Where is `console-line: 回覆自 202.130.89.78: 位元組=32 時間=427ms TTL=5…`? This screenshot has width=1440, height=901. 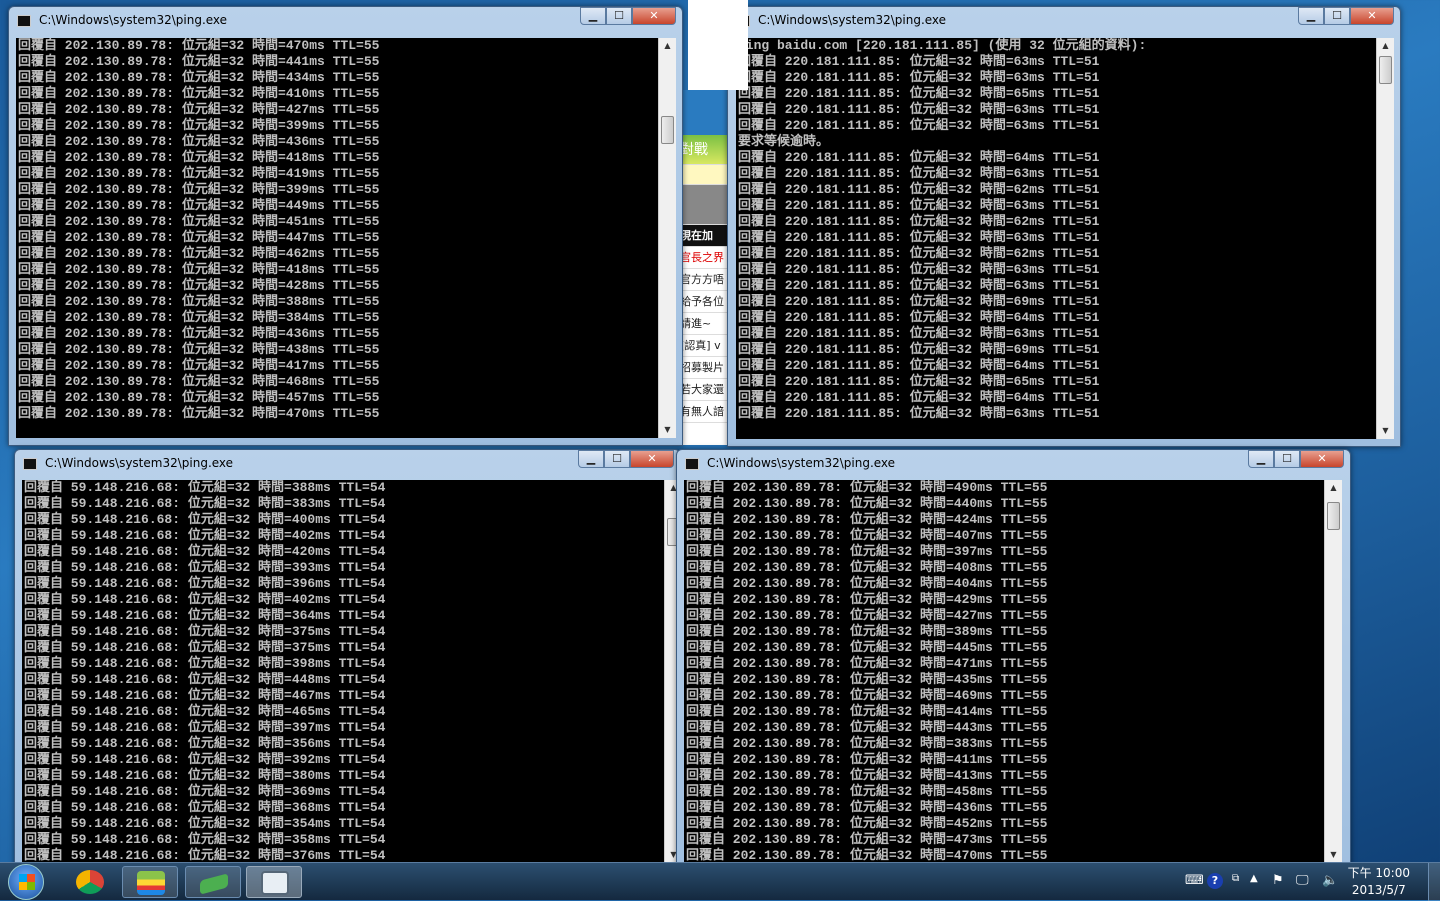 console-line: 回覆自 202.130.89.78: 位元組=32 時間=427ms TTL=5… is located at coordinates (199, 109).